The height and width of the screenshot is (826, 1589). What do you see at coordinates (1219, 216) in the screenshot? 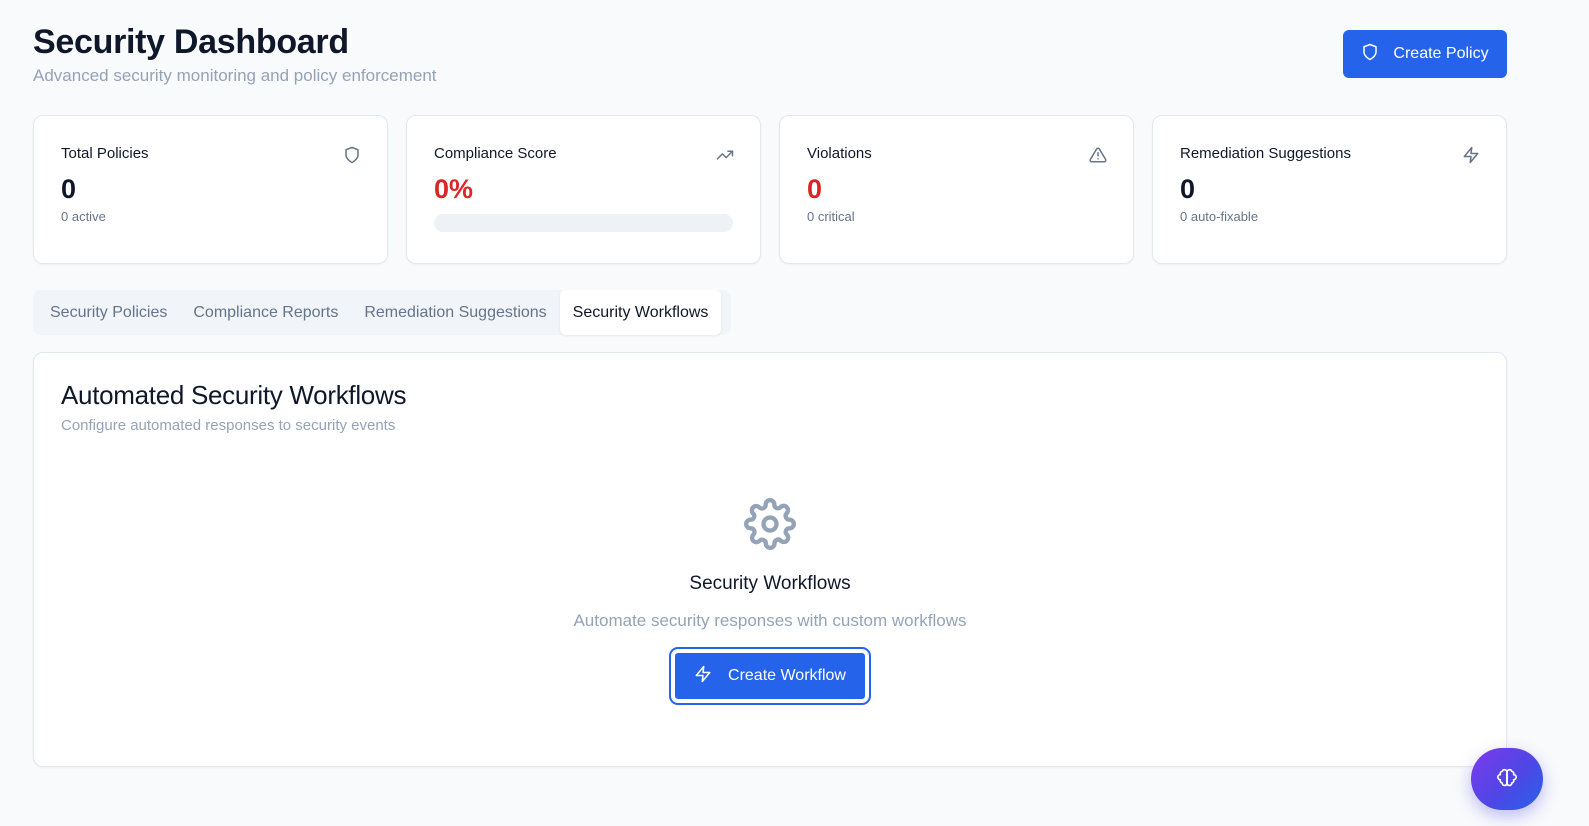
I see `stat-sub: 0 auto-fixable` at bounding box center [1219, 216].